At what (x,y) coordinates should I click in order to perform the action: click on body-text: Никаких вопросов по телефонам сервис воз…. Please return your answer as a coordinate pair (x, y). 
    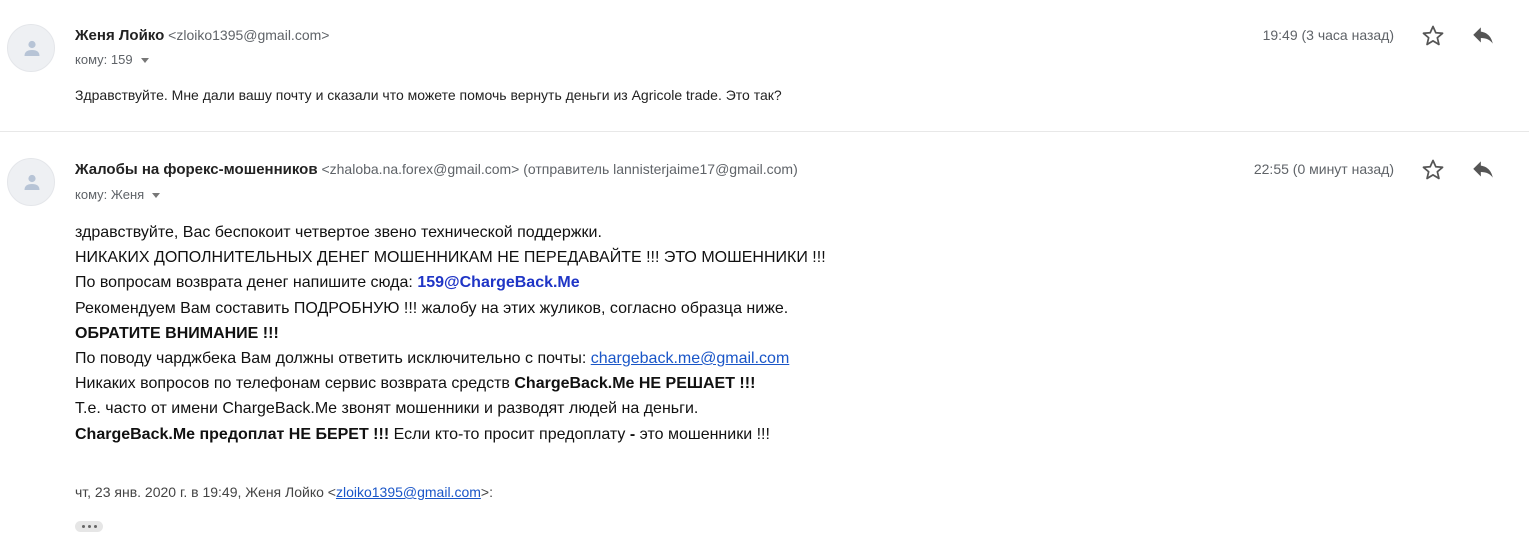
    Looking at the image, I should click on (295, 384).